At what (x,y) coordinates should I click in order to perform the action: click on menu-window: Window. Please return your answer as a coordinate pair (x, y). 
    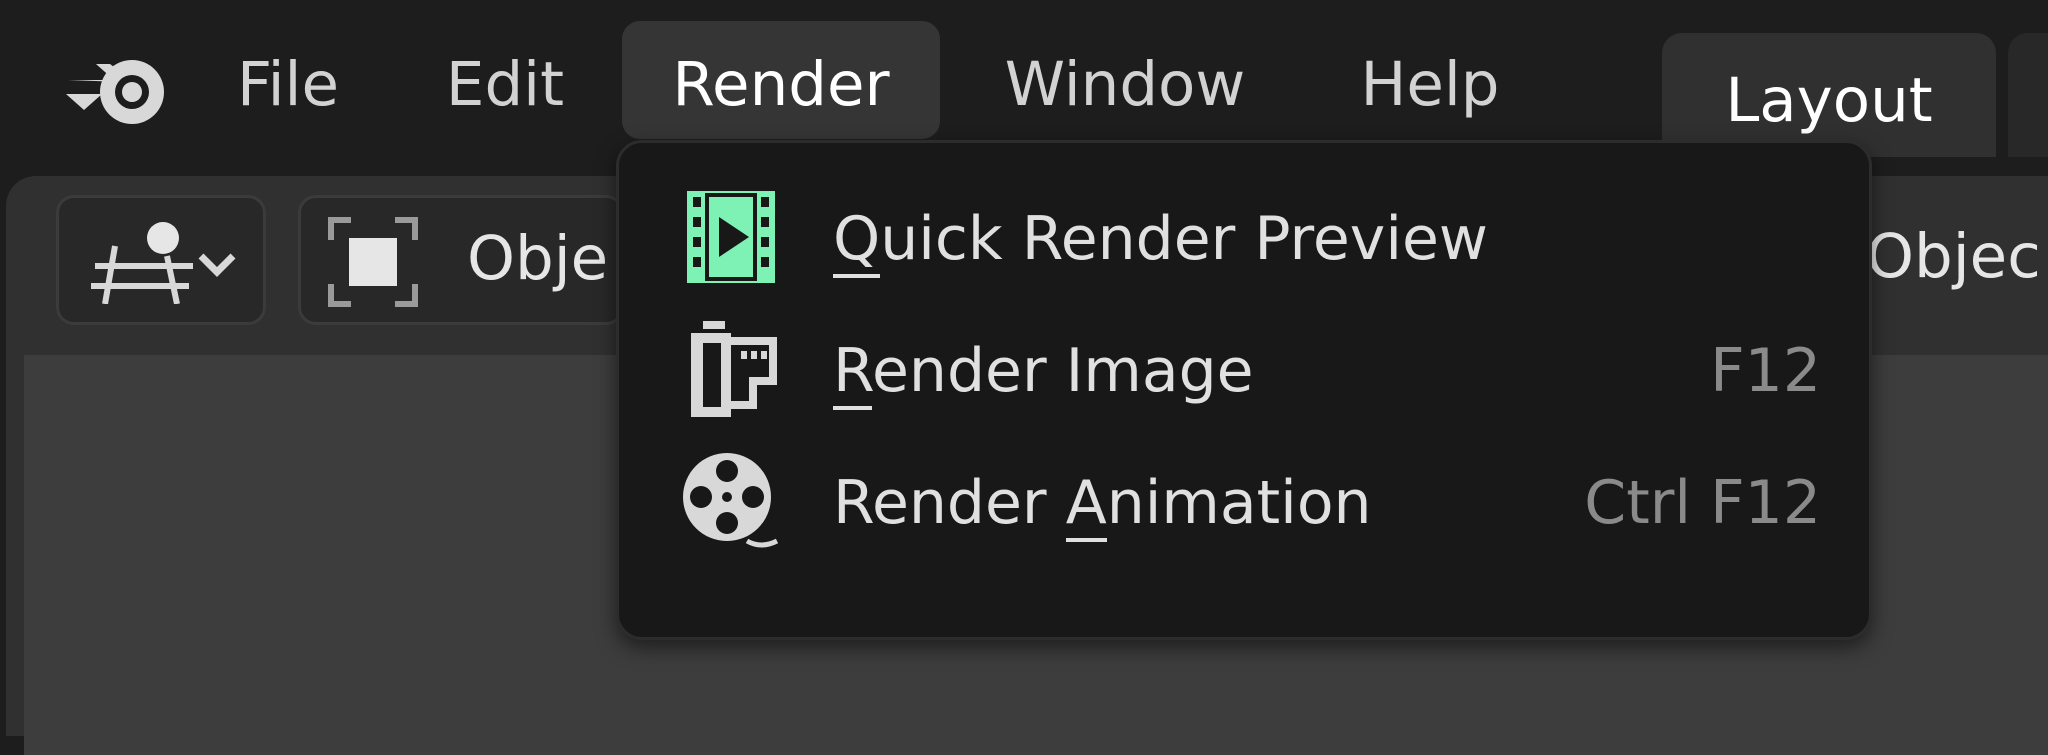
    Looking at the image, I should click on (1125, 80).